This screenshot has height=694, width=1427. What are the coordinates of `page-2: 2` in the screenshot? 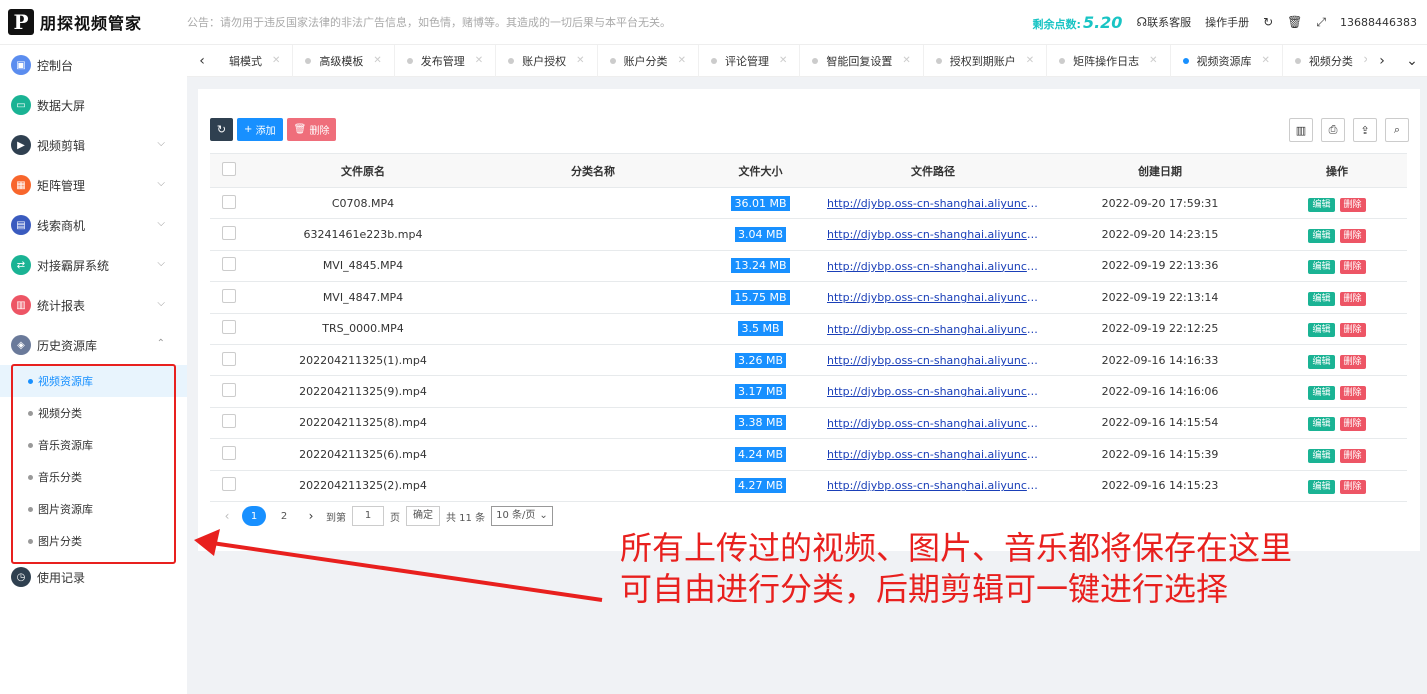 It's located at (284, 516).